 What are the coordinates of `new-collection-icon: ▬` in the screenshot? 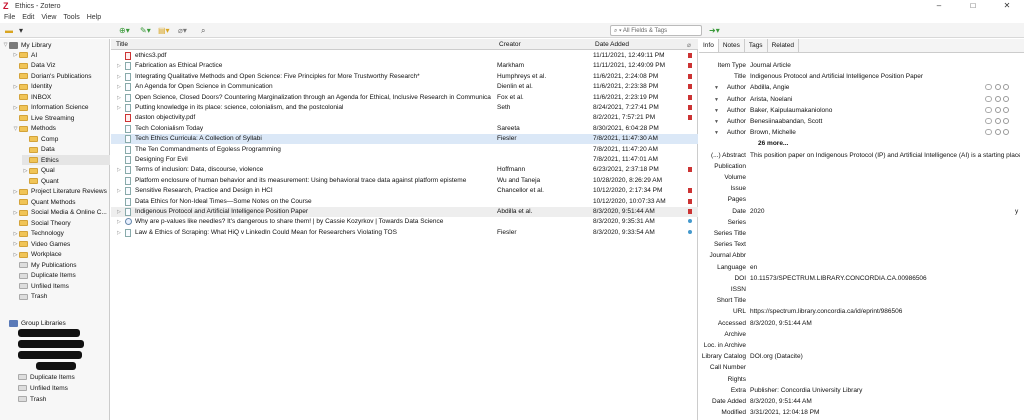 It's located at (9, 30).